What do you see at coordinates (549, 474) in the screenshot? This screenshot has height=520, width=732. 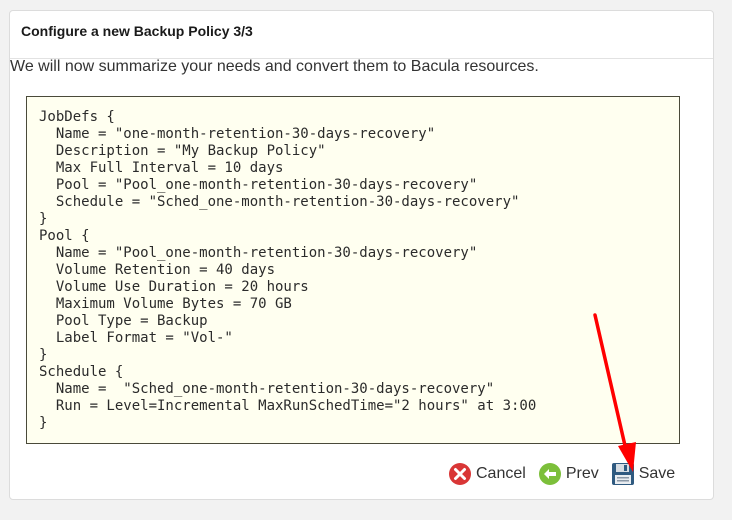 I see `arrow-left-icon` at bounding box center [549, 474].